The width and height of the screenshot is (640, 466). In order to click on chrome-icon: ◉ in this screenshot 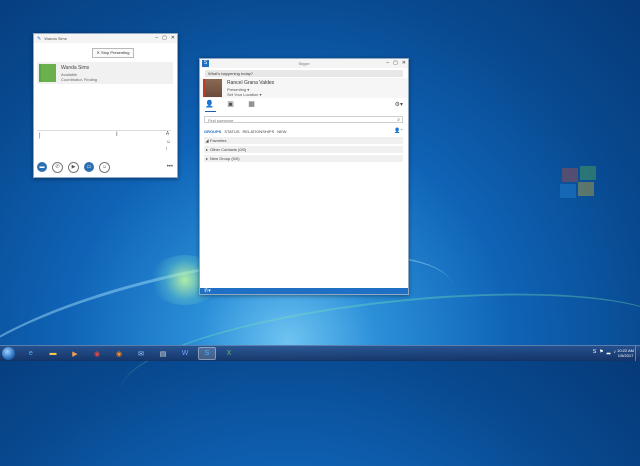, I will do `click(97, 353)`.